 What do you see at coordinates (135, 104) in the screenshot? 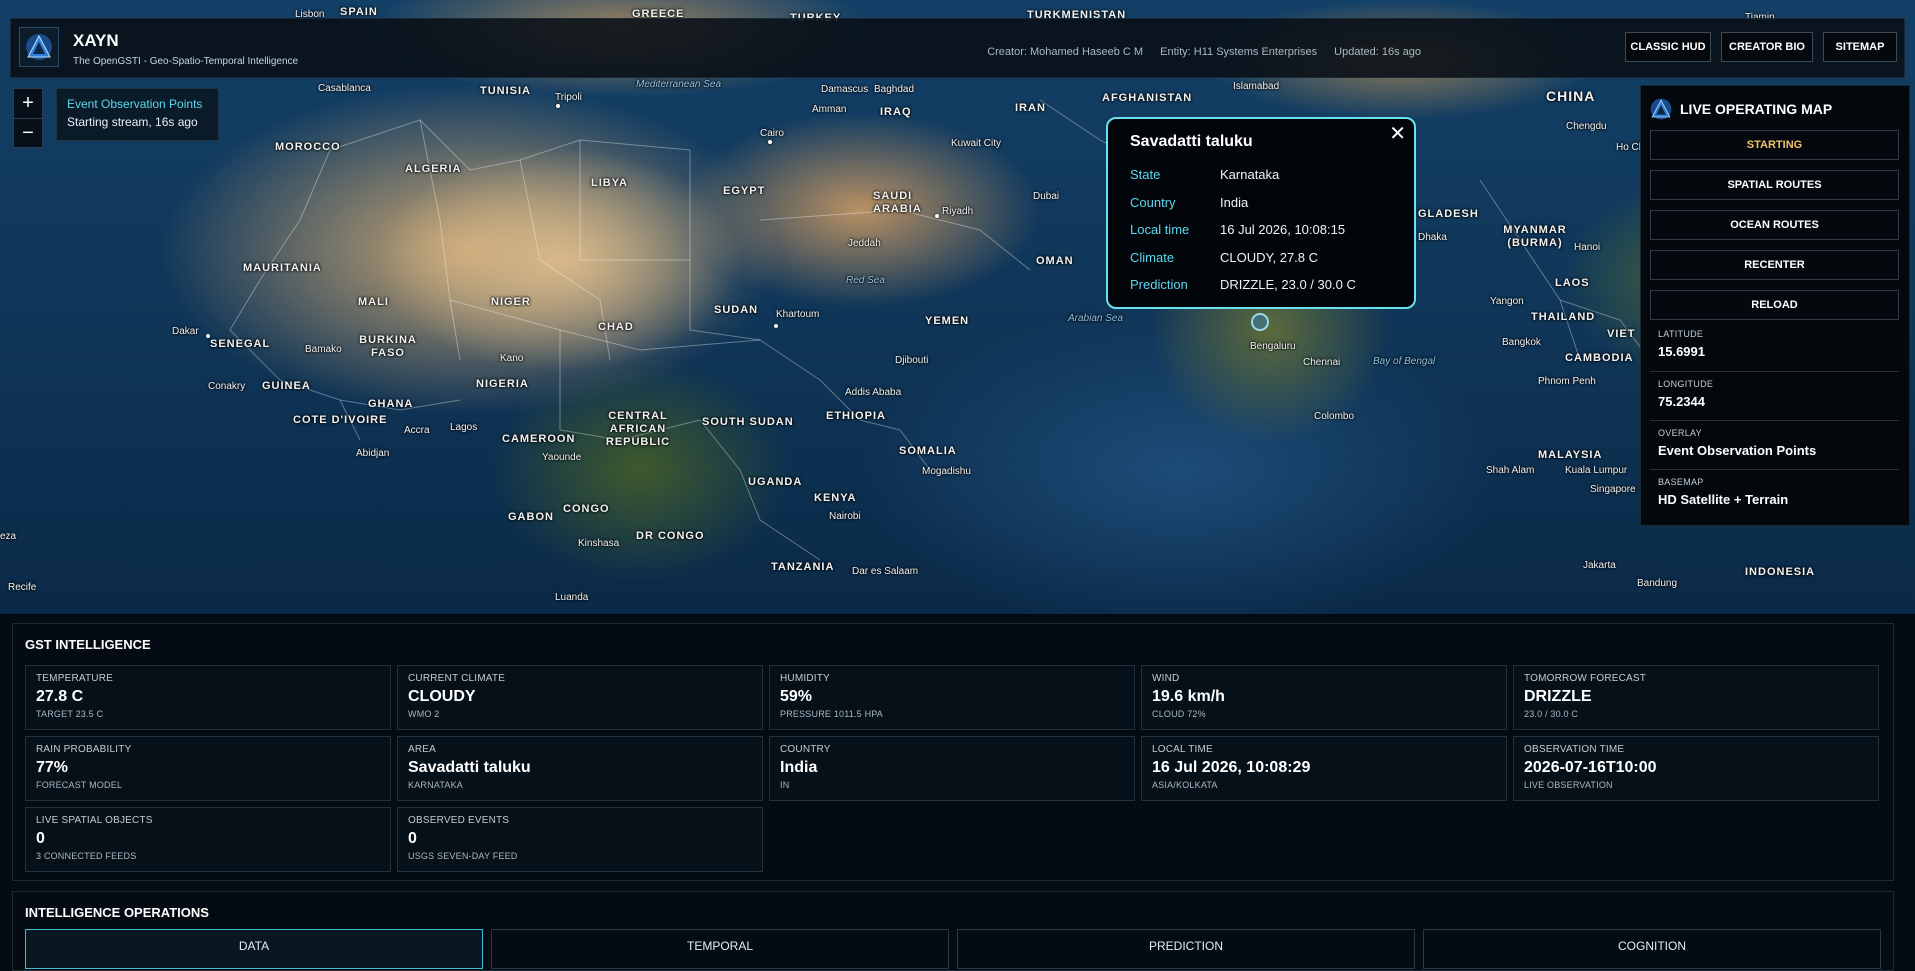
I see `overlay-tag-title: Event Observation Points` at bounding box center [135, 104].